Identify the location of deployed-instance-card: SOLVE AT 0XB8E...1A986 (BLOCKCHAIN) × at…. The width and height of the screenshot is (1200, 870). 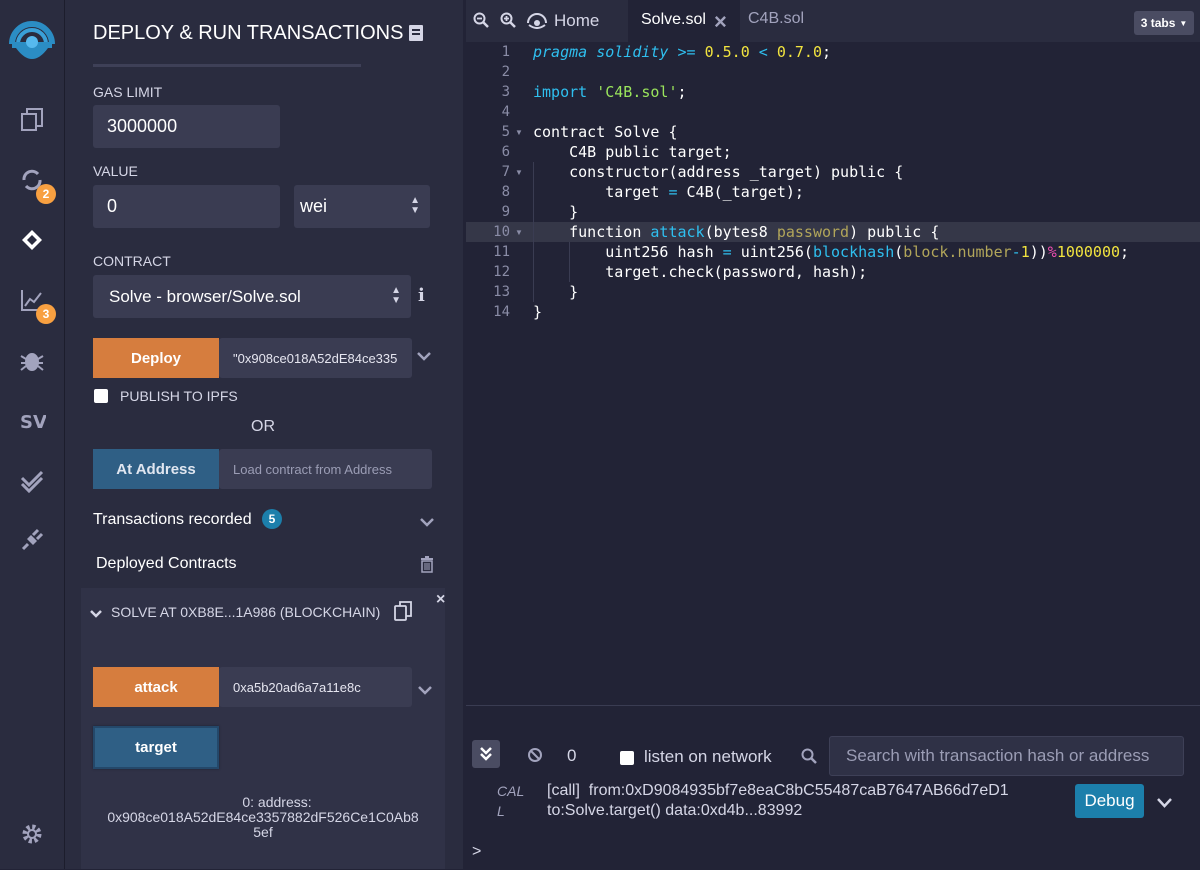
(263, 728).